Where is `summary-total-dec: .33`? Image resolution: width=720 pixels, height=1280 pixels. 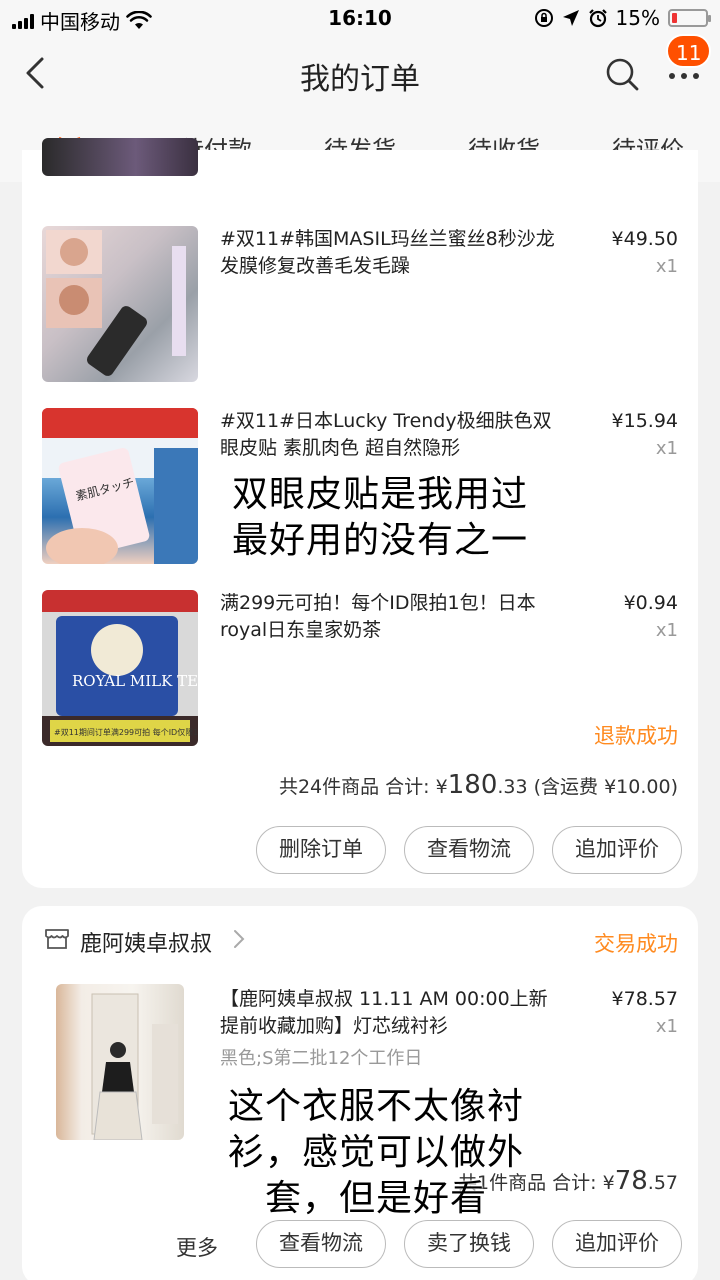
summary-total-dec: .33 is located at coordinates (512, 787).